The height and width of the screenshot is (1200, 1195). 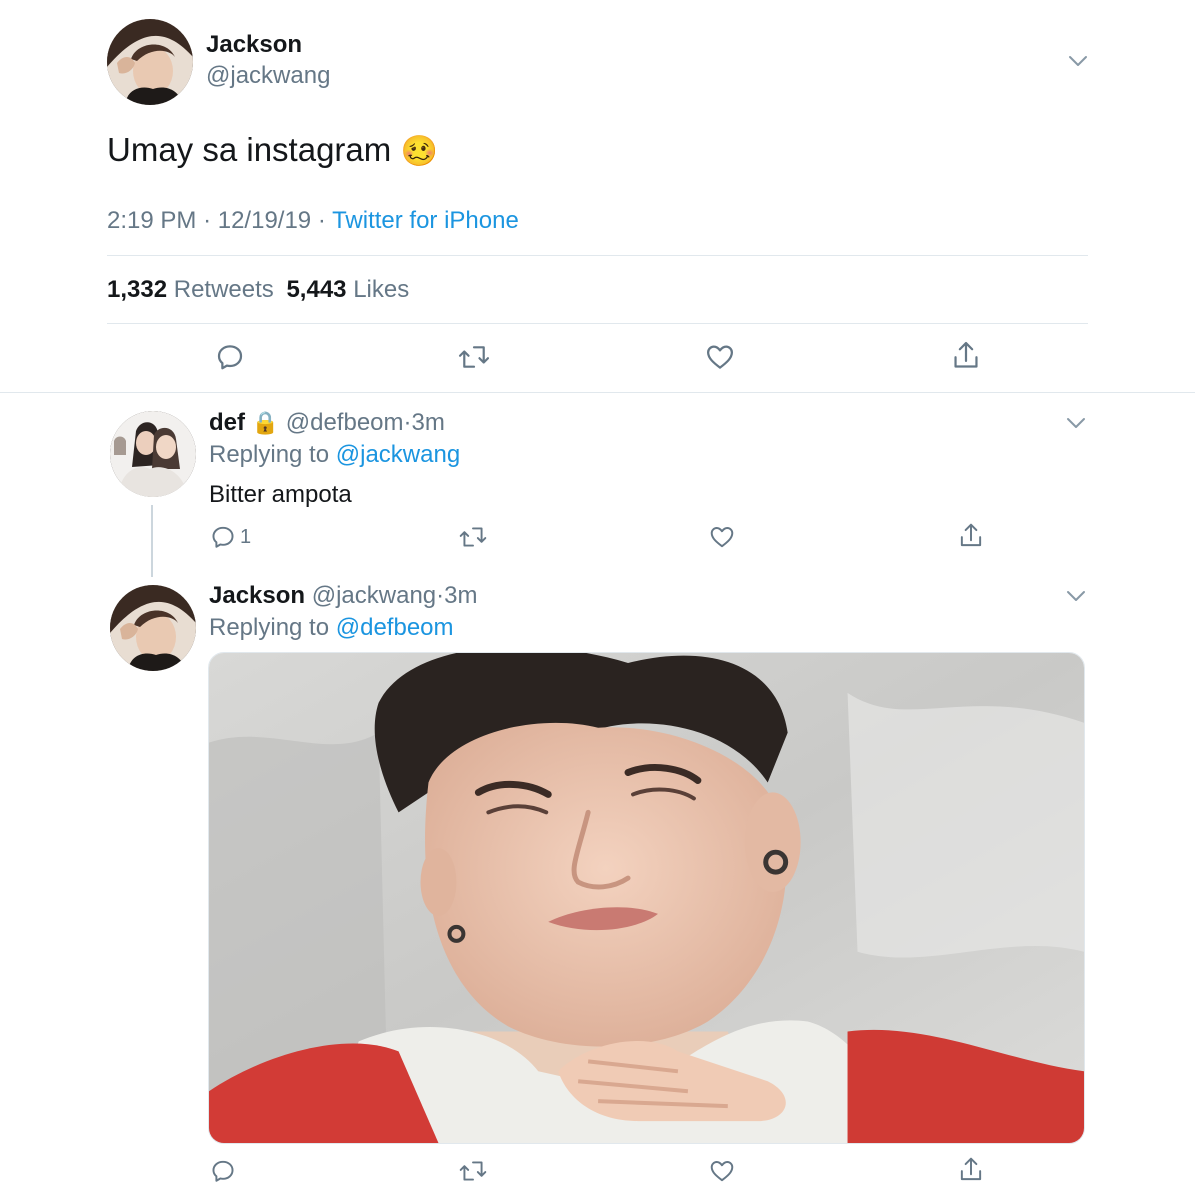 I want to click on thread-connector-line, so click(x=152, y=541).